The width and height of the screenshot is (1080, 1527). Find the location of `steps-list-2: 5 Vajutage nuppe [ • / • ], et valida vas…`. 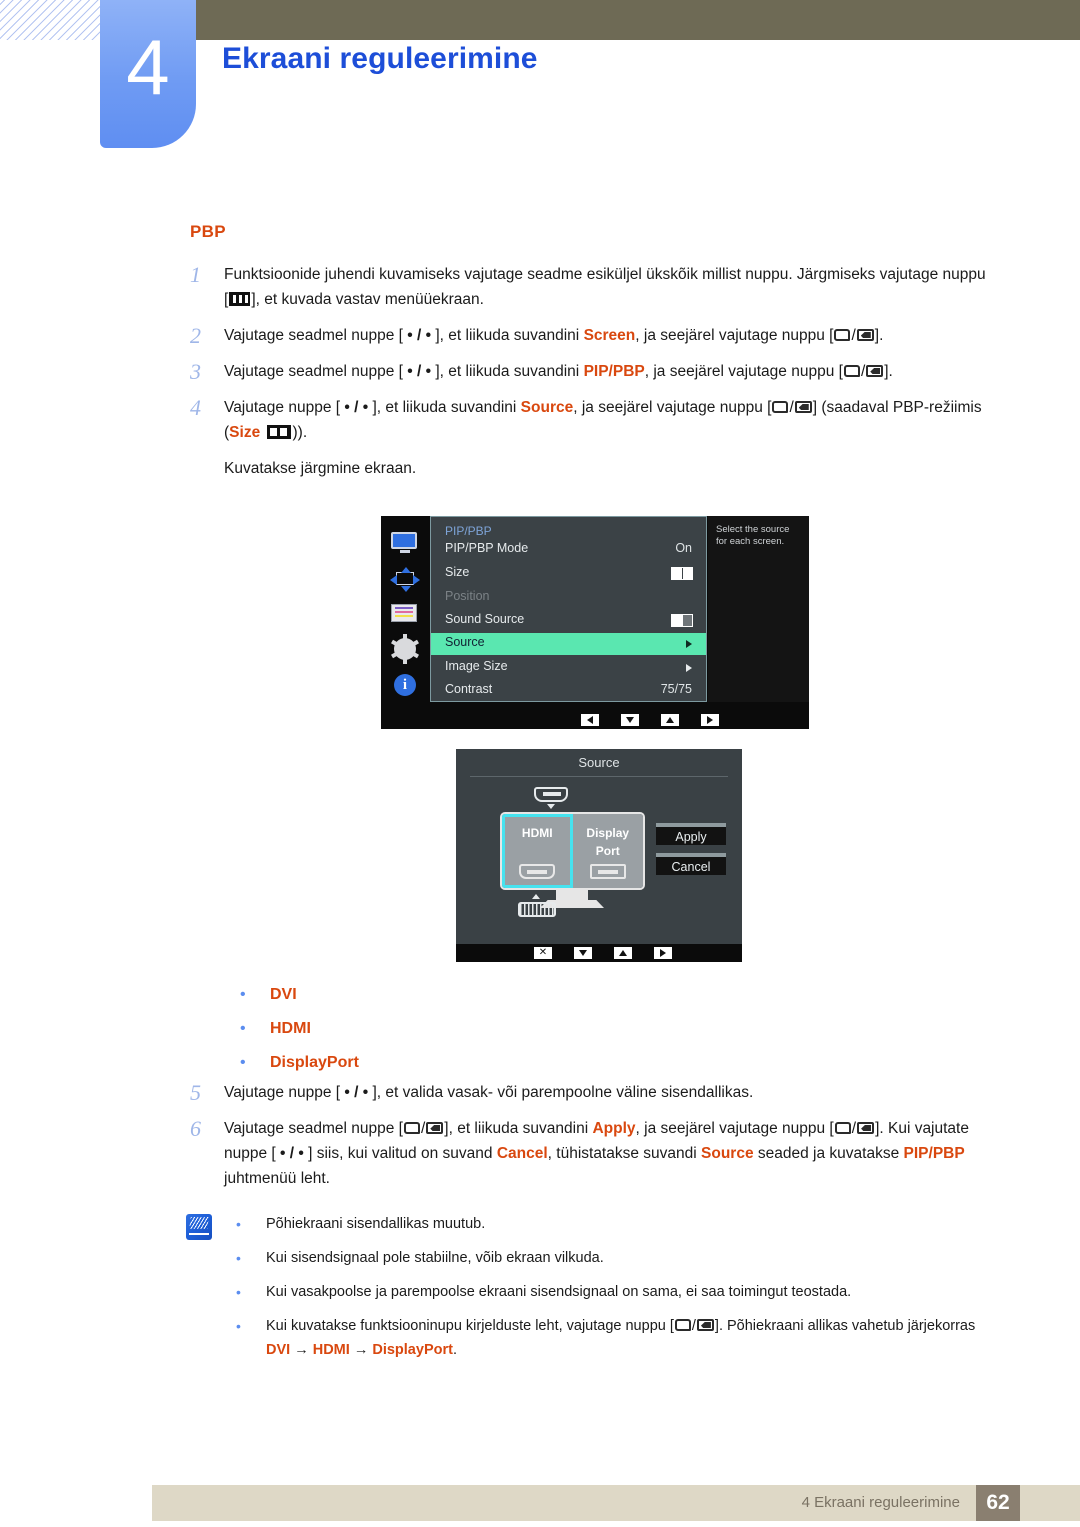

steps-list-2: 5 Vajutage nuppe [ • / • ], et valida vas… is located at coordinates (595, 1141).